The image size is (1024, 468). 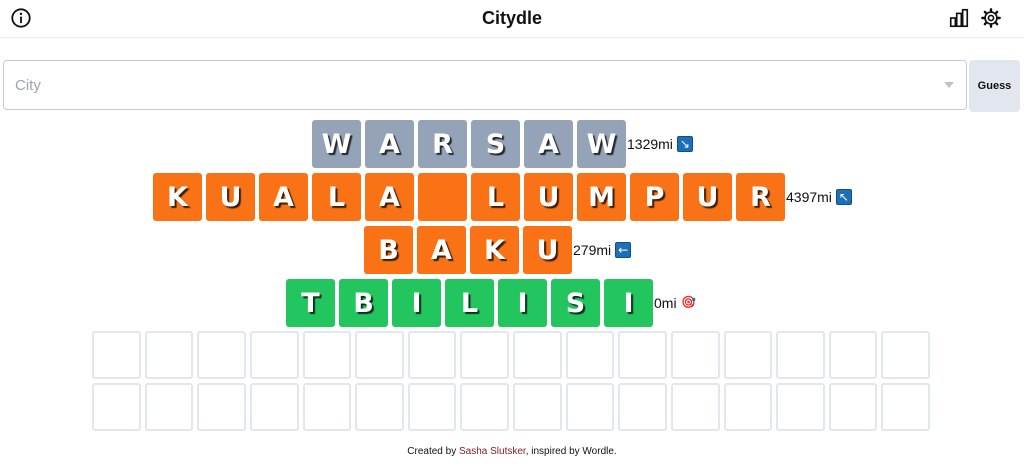 I want to click on arrow-down-right-icon: ↘, so click(x=684, y=144).